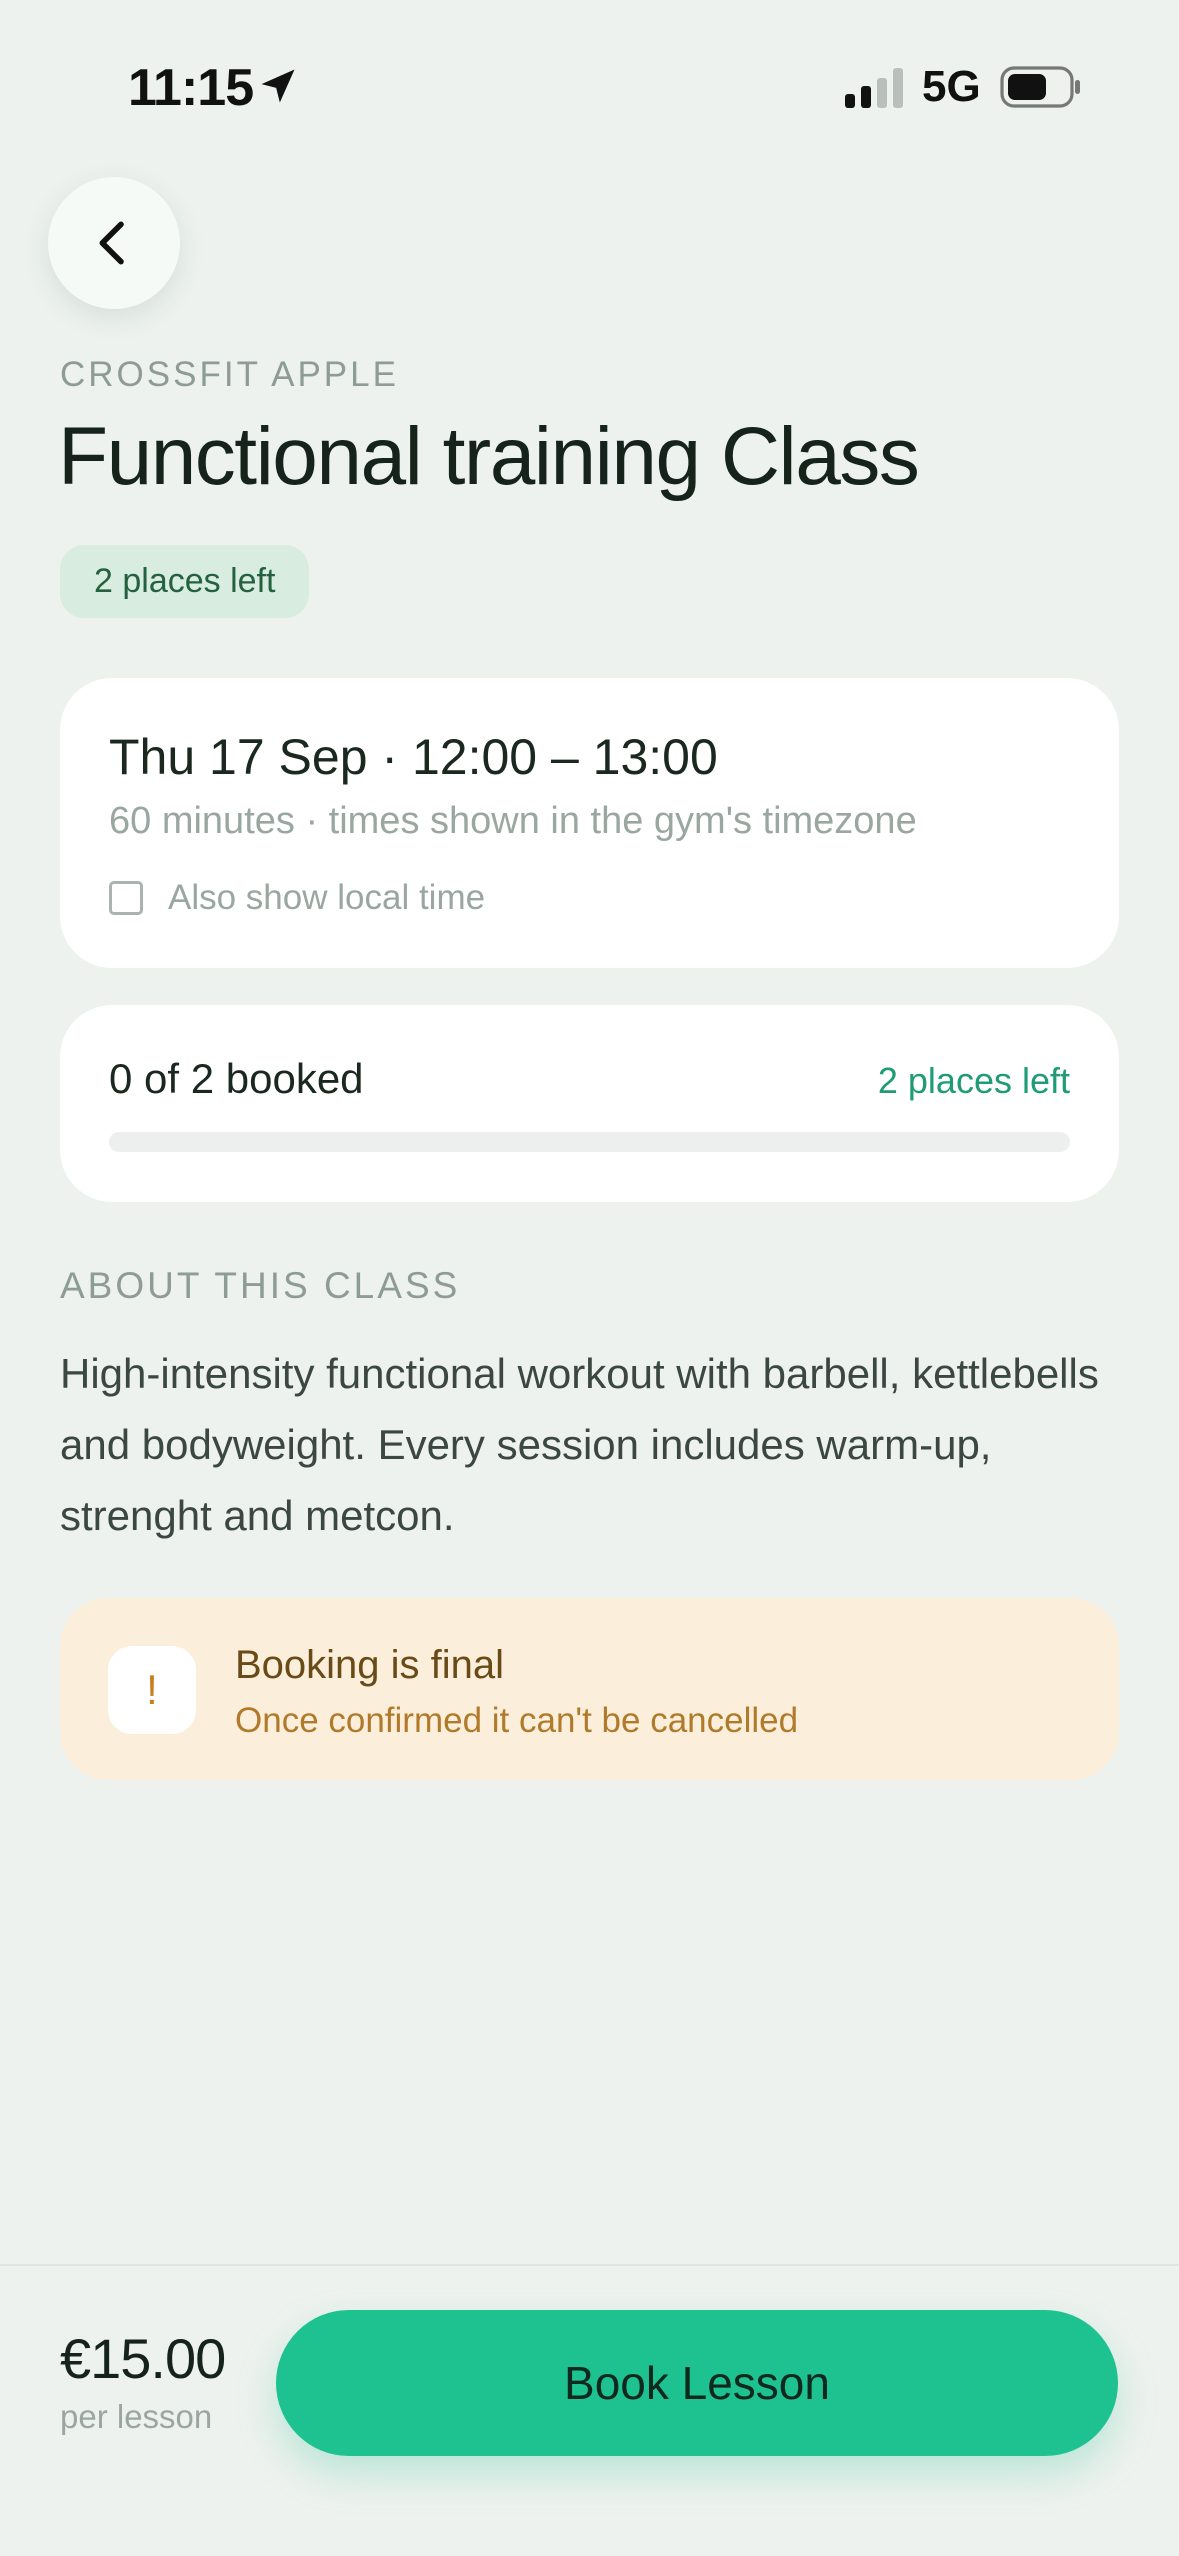 This screenshot has width=1179, height=2556. I want to click on notice-title: Booking is final, so click(370, 1665).